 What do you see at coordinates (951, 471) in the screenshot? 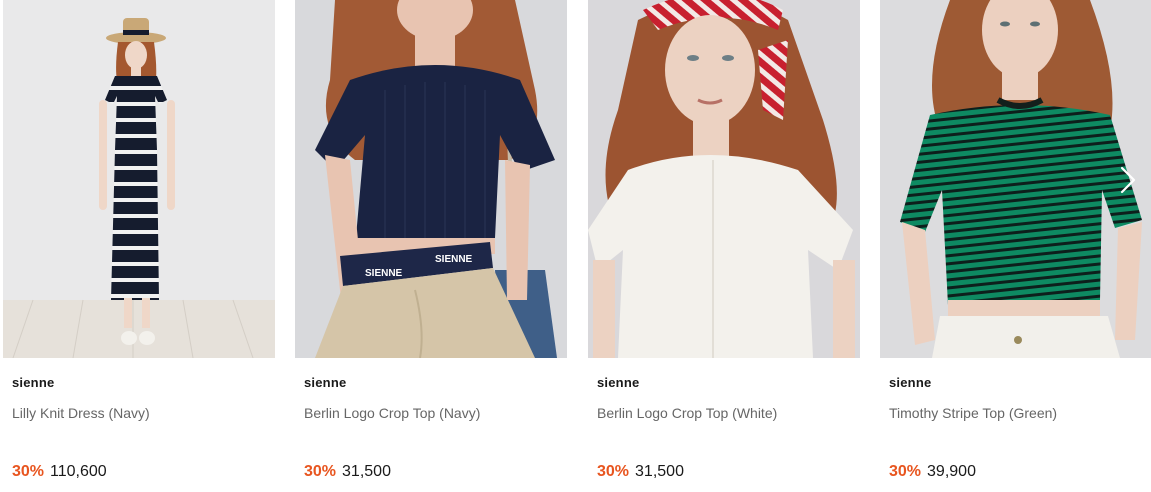
I see `sale-price: 39,900` at bounding box center [951, 471].